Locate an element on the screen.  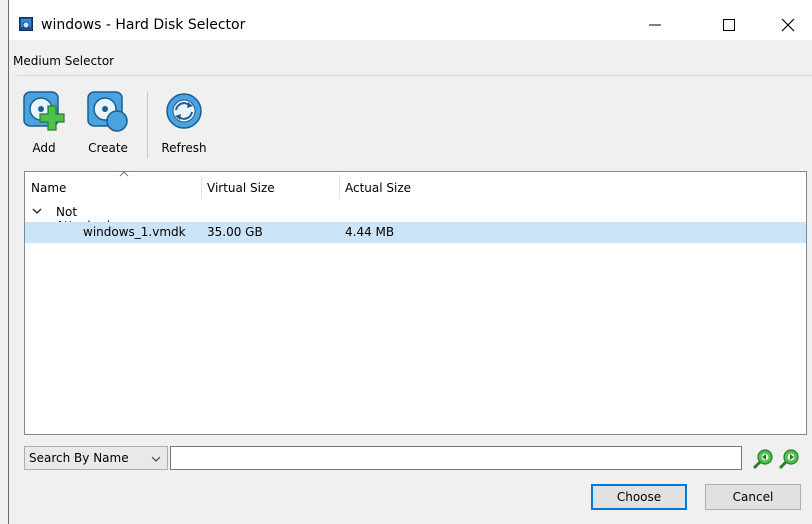
maximize-button is located at coordinates (729, 25).